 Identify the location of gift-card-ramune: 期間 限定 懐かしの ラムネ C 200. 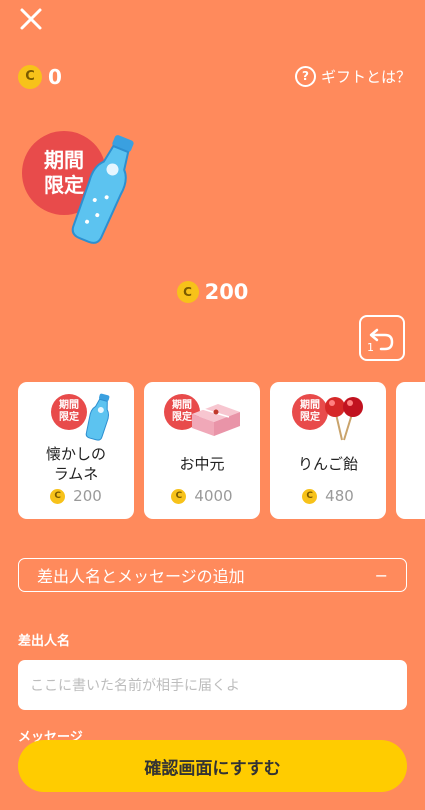
(76, 450).